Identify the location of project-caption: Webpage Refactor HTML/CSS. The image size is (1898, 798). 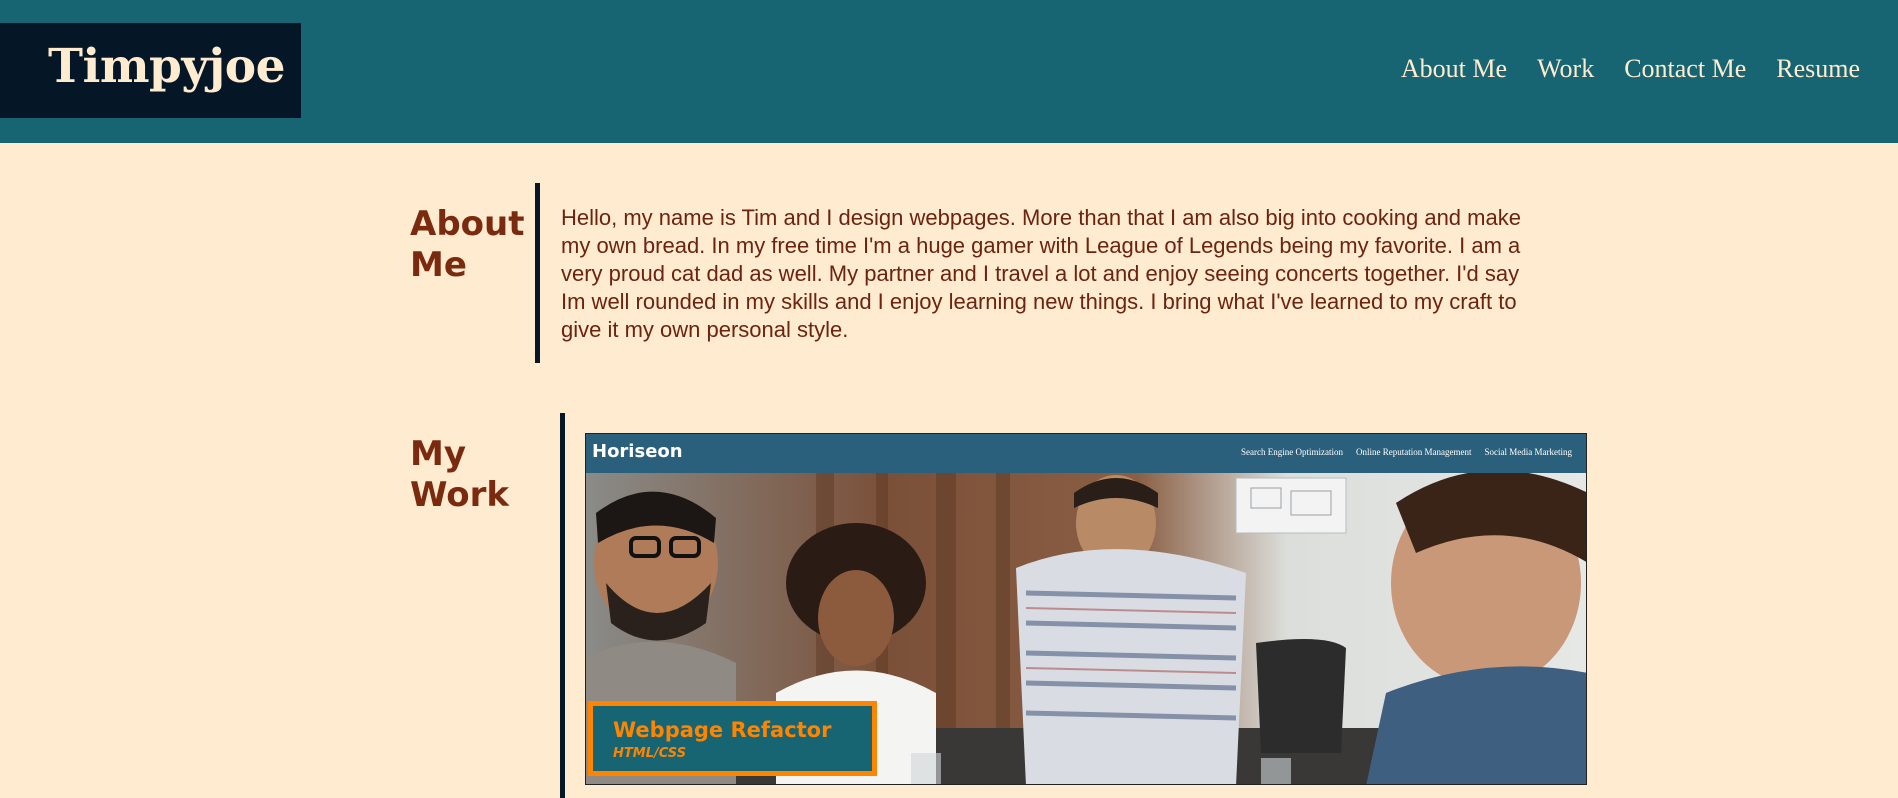
(732, 738).